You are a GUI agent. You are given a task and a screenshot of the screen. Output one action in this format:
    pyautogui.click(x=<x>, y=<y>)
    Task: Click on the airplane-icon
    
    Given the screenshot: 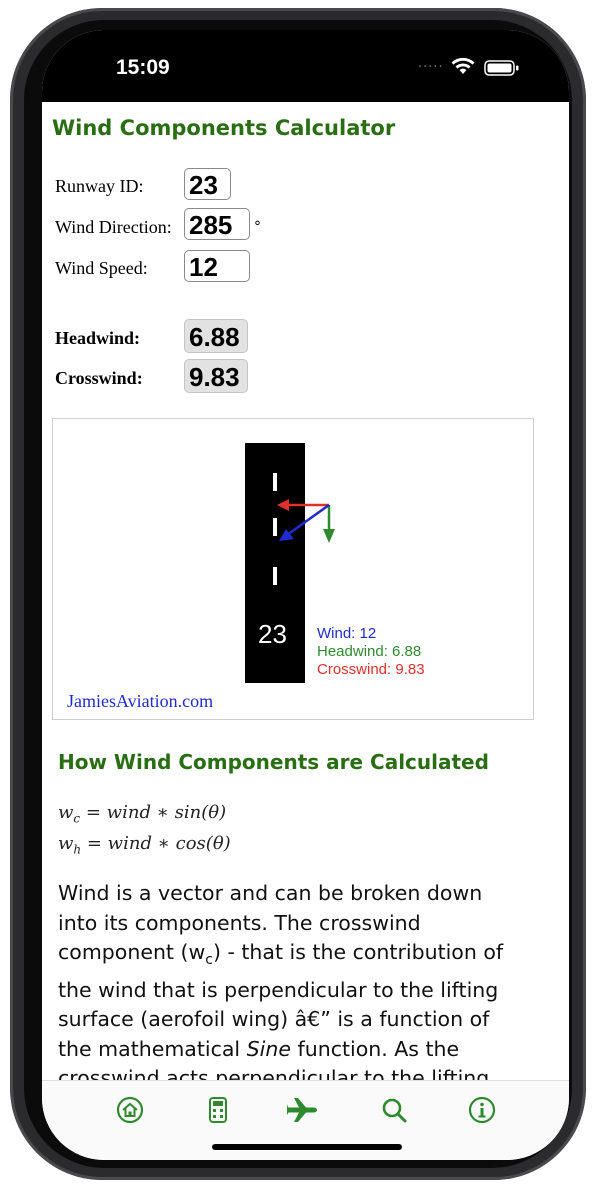 What is the action you would take?
    pyautogui.click(x=302, y=1110)
    